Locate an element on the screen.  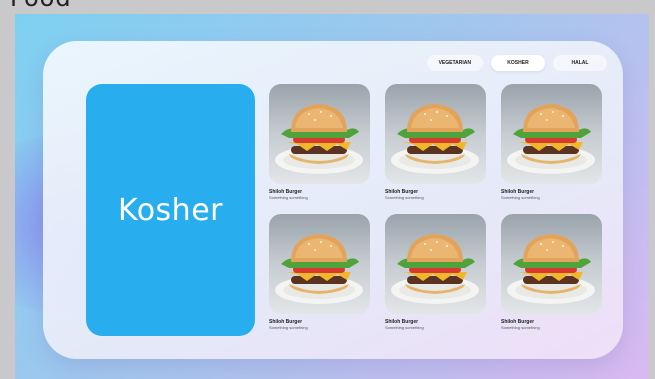
window-title: Food is located at coordinates (41, 6).